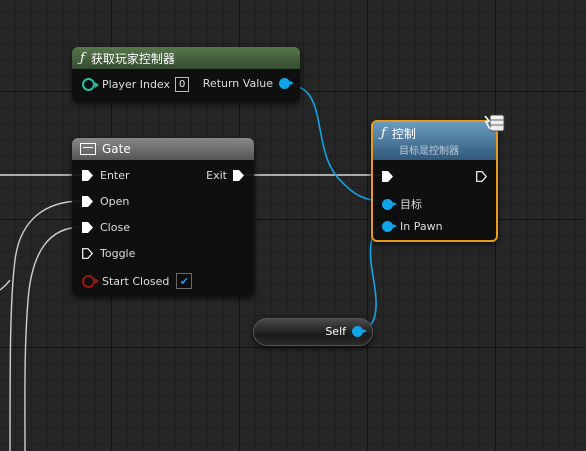  I want to click on bool-pin-icon, so click(90, 281).